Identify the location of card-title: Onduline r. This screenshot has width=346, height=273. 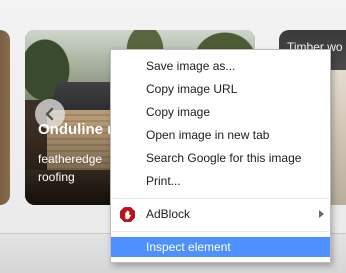
(75, 129).